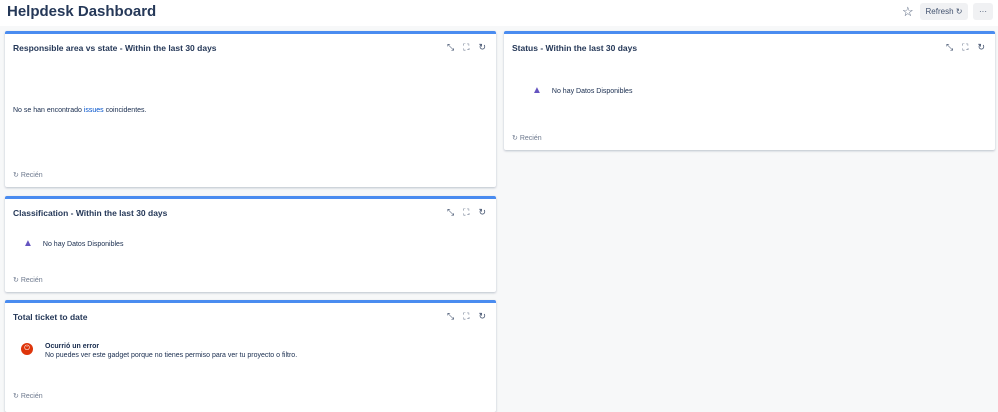 The width and height of the screenshot is (998, 412). I want to click on page-title: Helpdesk Dashboard, so click(82, 11).